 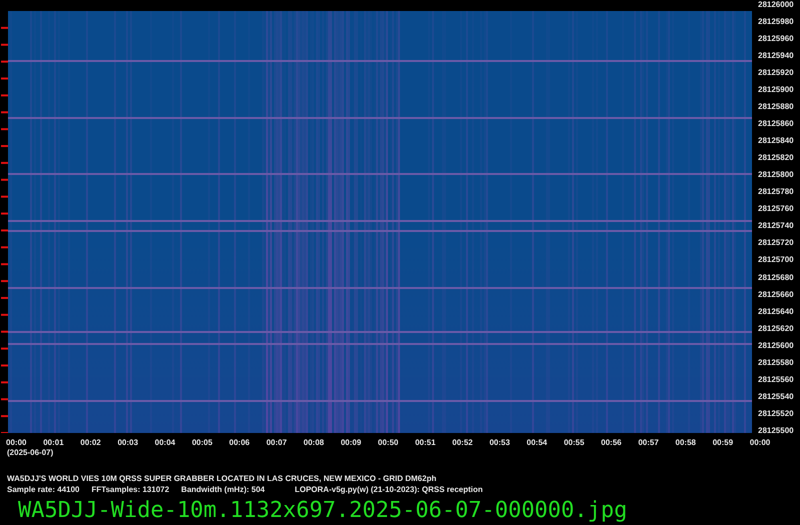 I want to click on time-label: 00:59, so click(x=723, y=443).